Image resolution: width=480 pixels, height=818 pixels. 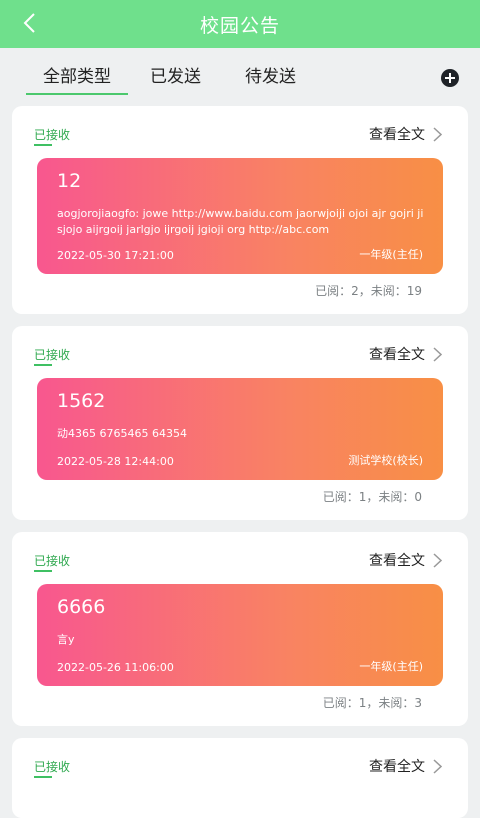 What do you see at coordinates (77, 78) in the screenshot?
I see `tab-all-types: 全部类型` at bounding box center [77, 78].